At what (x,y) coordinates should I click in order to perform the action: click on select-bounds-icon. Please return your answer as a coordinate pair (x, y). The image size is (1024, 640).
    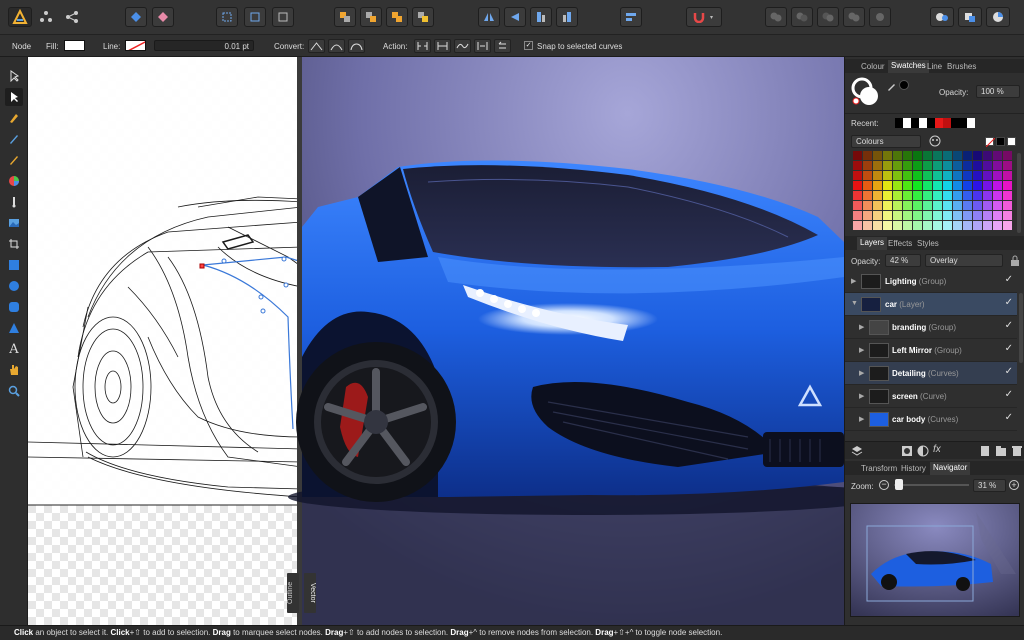
    Looking at the image, I should click on (227, 17).